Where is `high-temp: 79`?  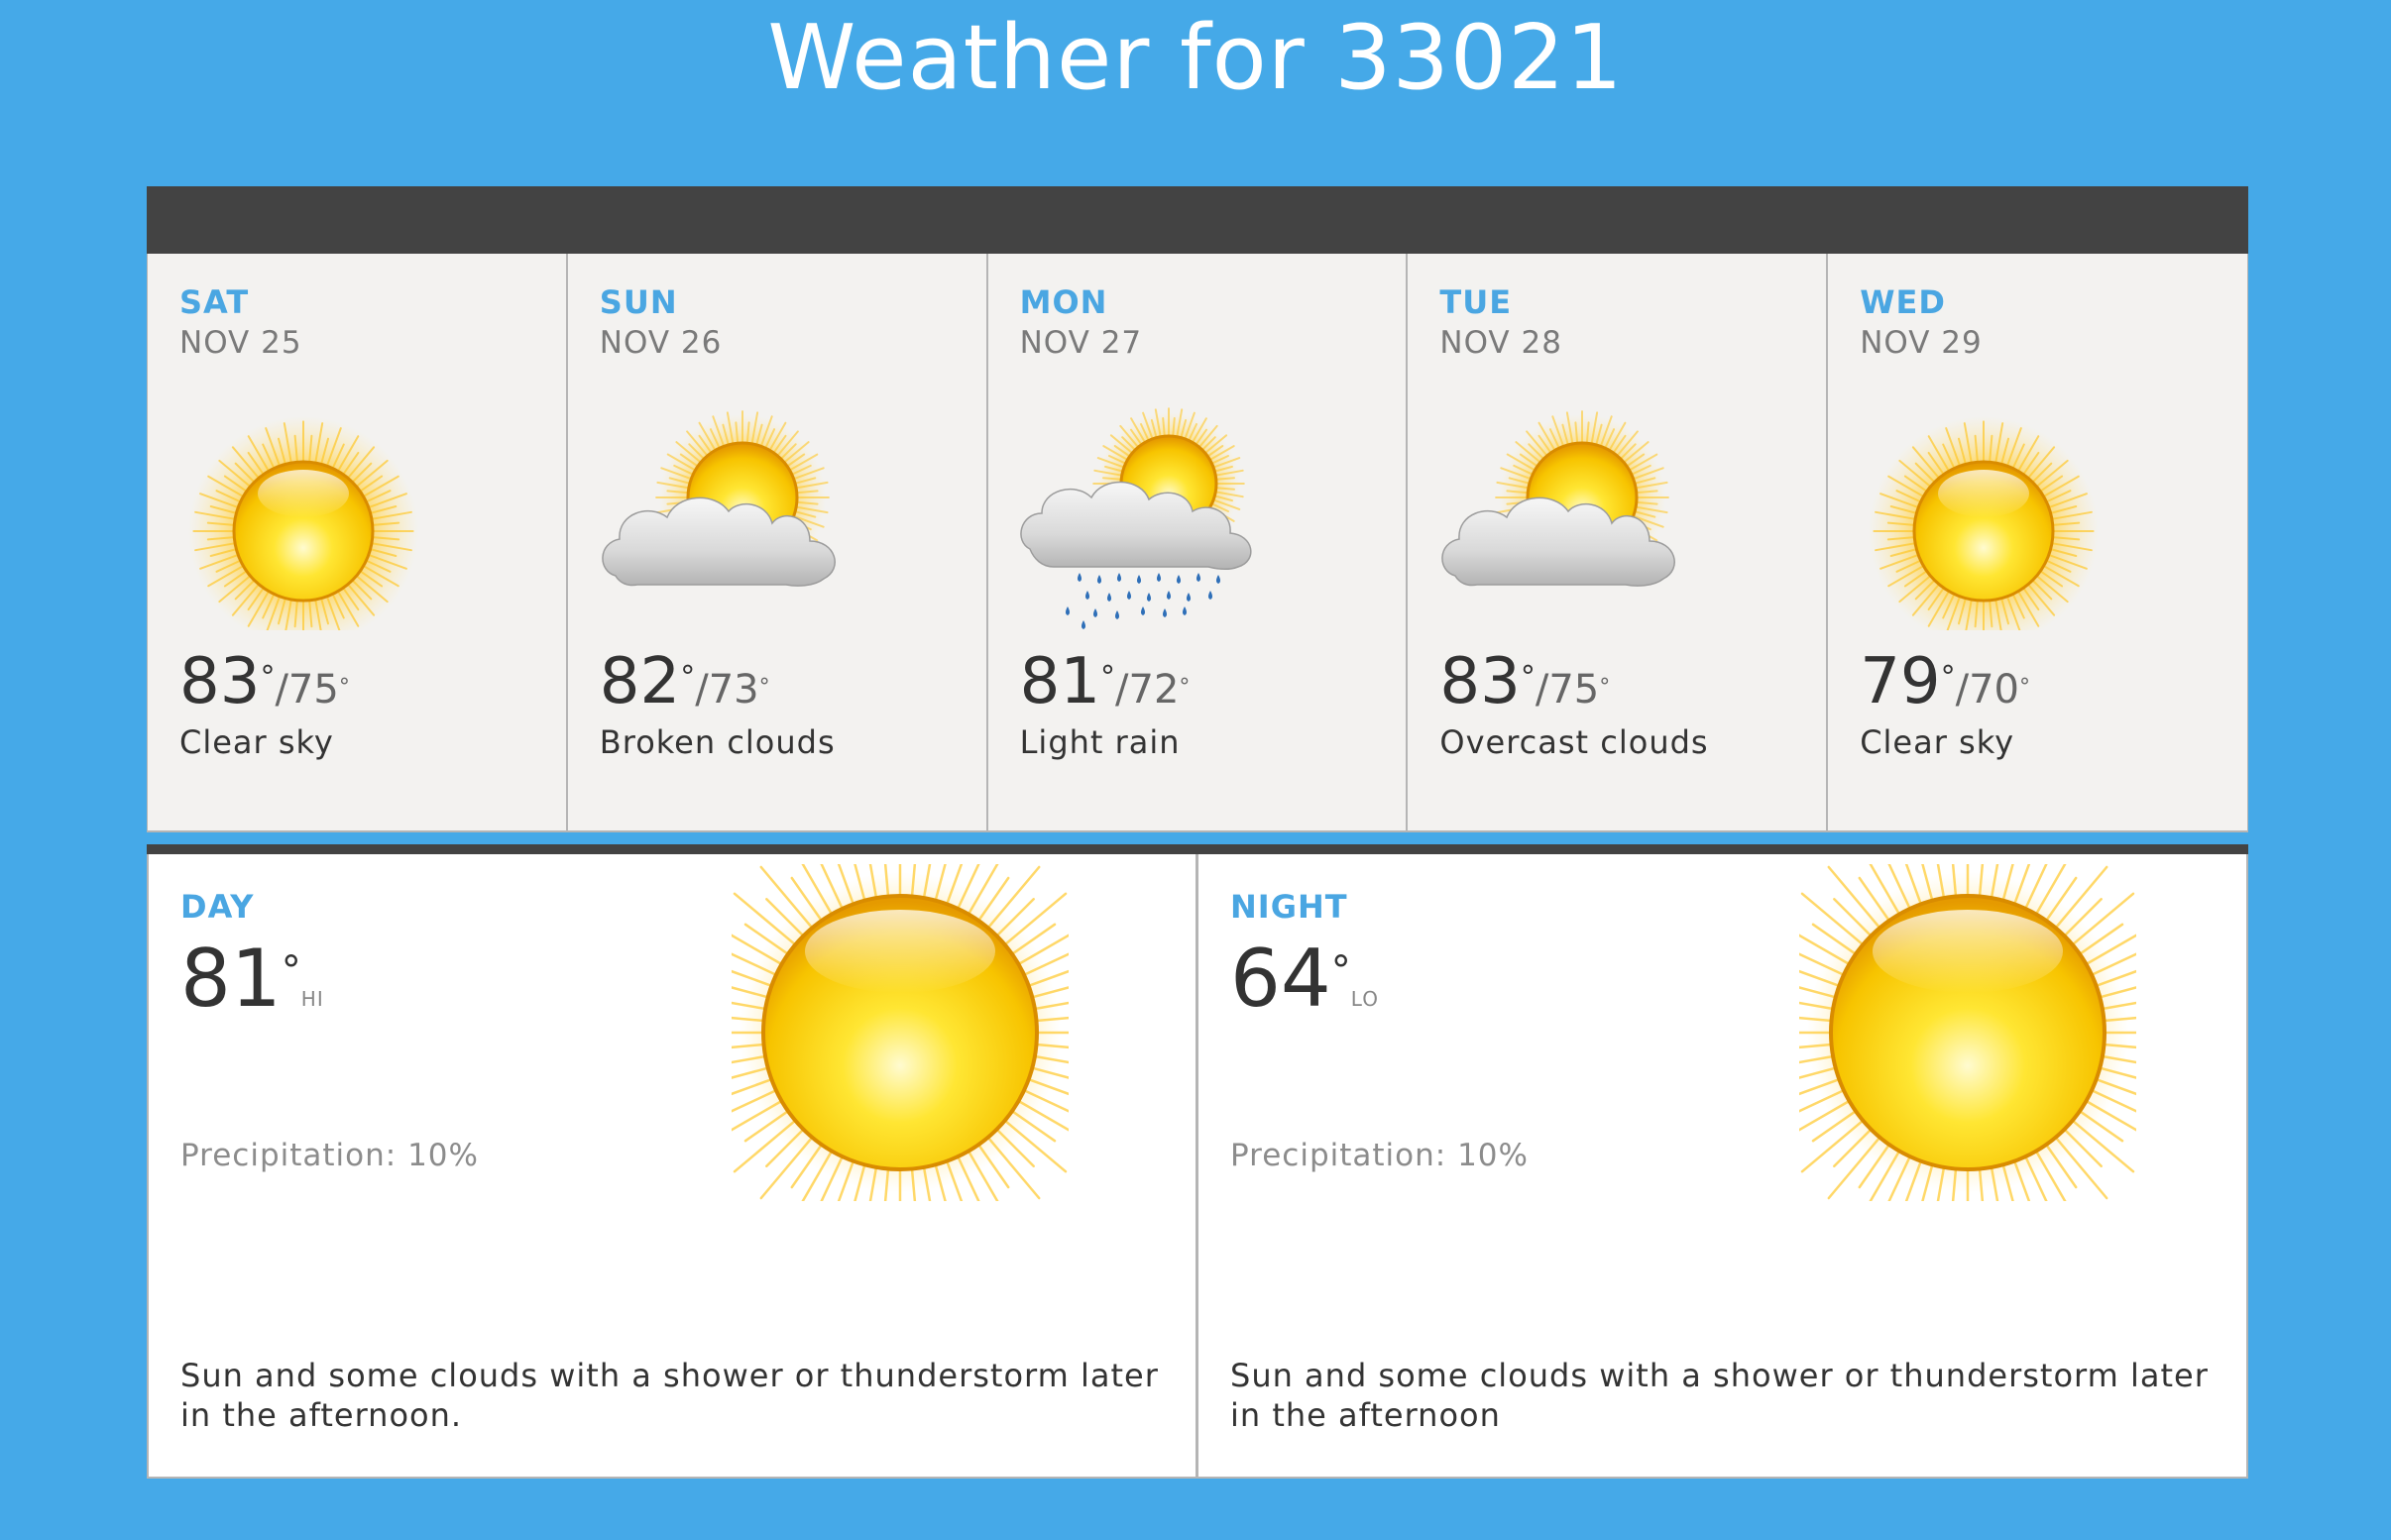
high-temp: 79 is located at coordinates (1900, 681).